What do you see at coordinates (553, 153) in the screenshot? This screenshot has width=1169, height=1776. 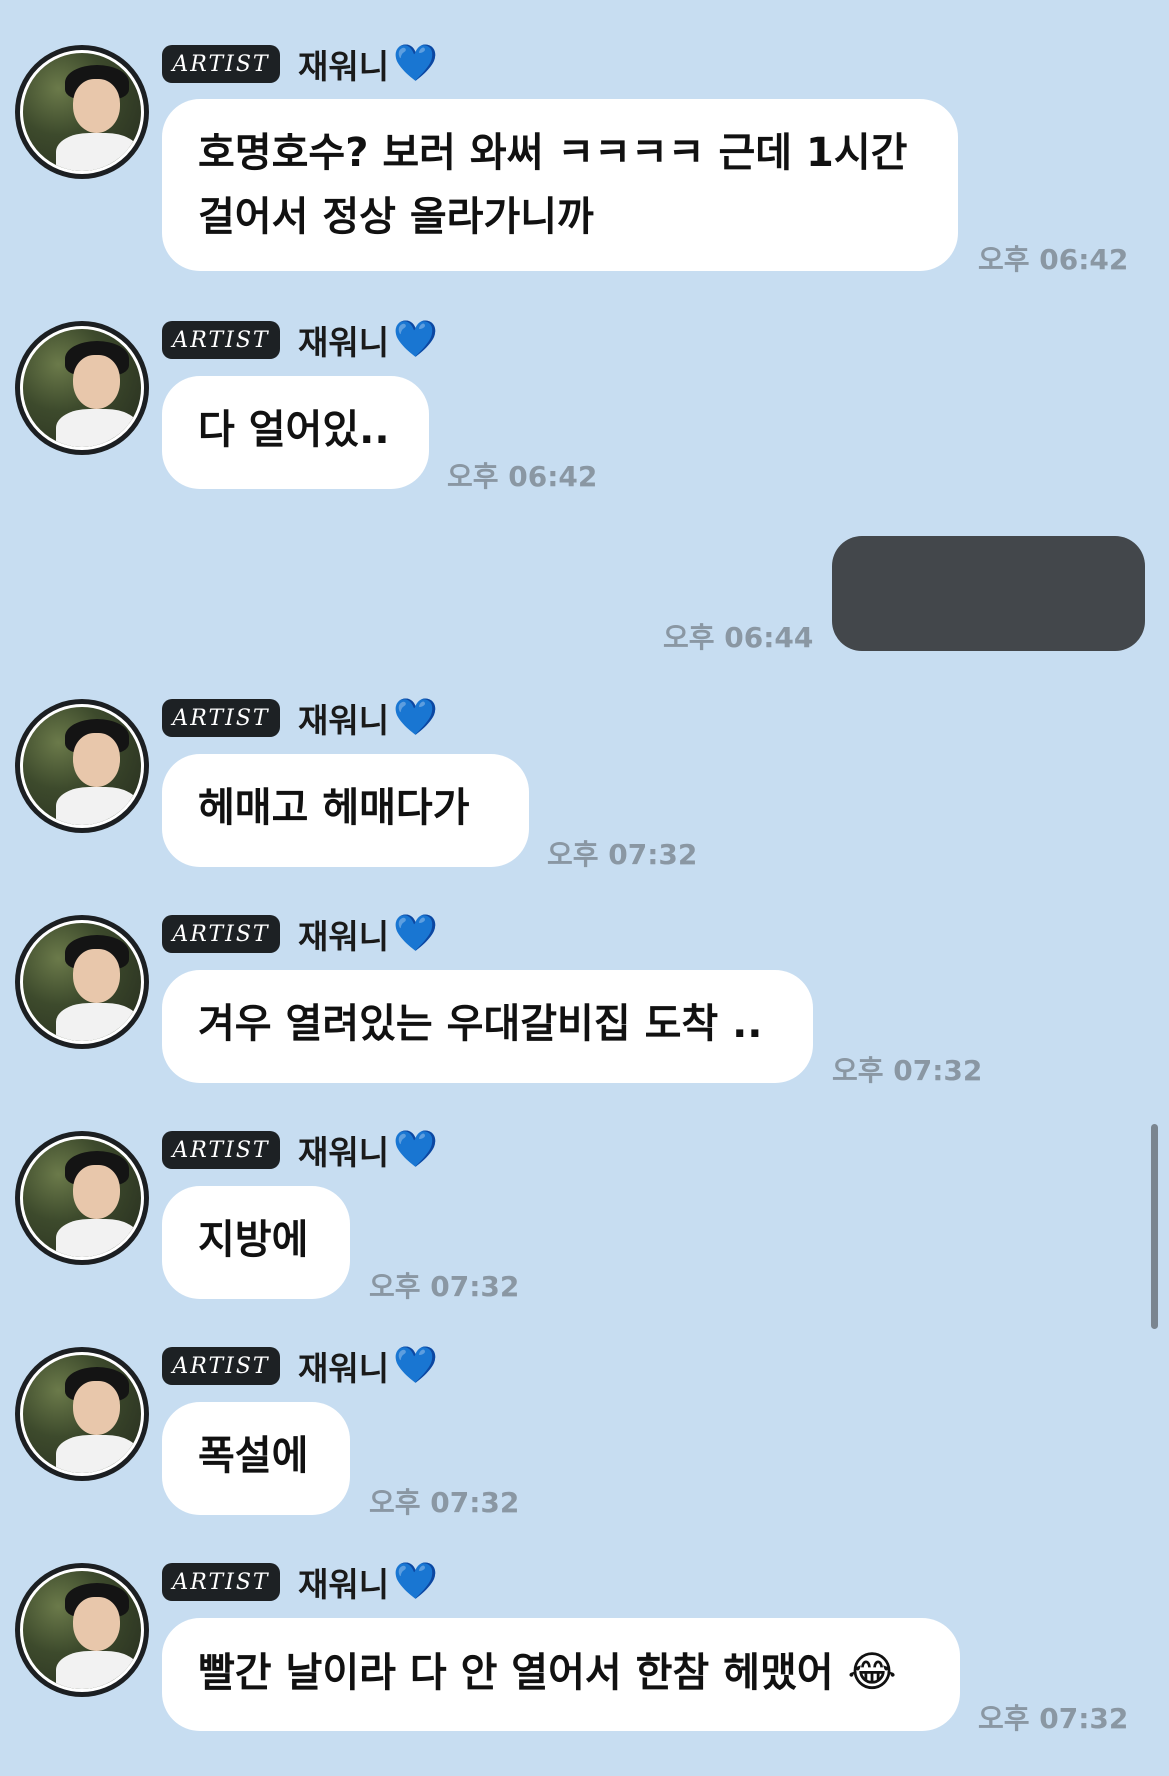 I see `message-text-line: 호명호수? 보러 와써 ㅋㅋㅋㅋ 근데 1시간` at bounding box center [553, 153].